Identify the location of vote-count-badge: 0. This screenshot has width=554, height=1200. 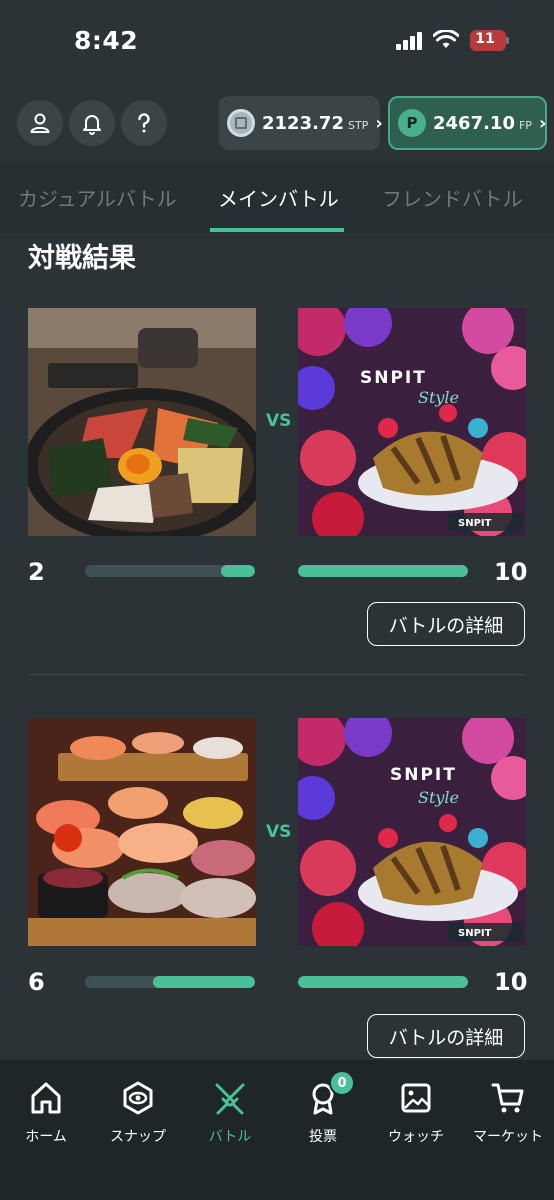
(342, 1083).